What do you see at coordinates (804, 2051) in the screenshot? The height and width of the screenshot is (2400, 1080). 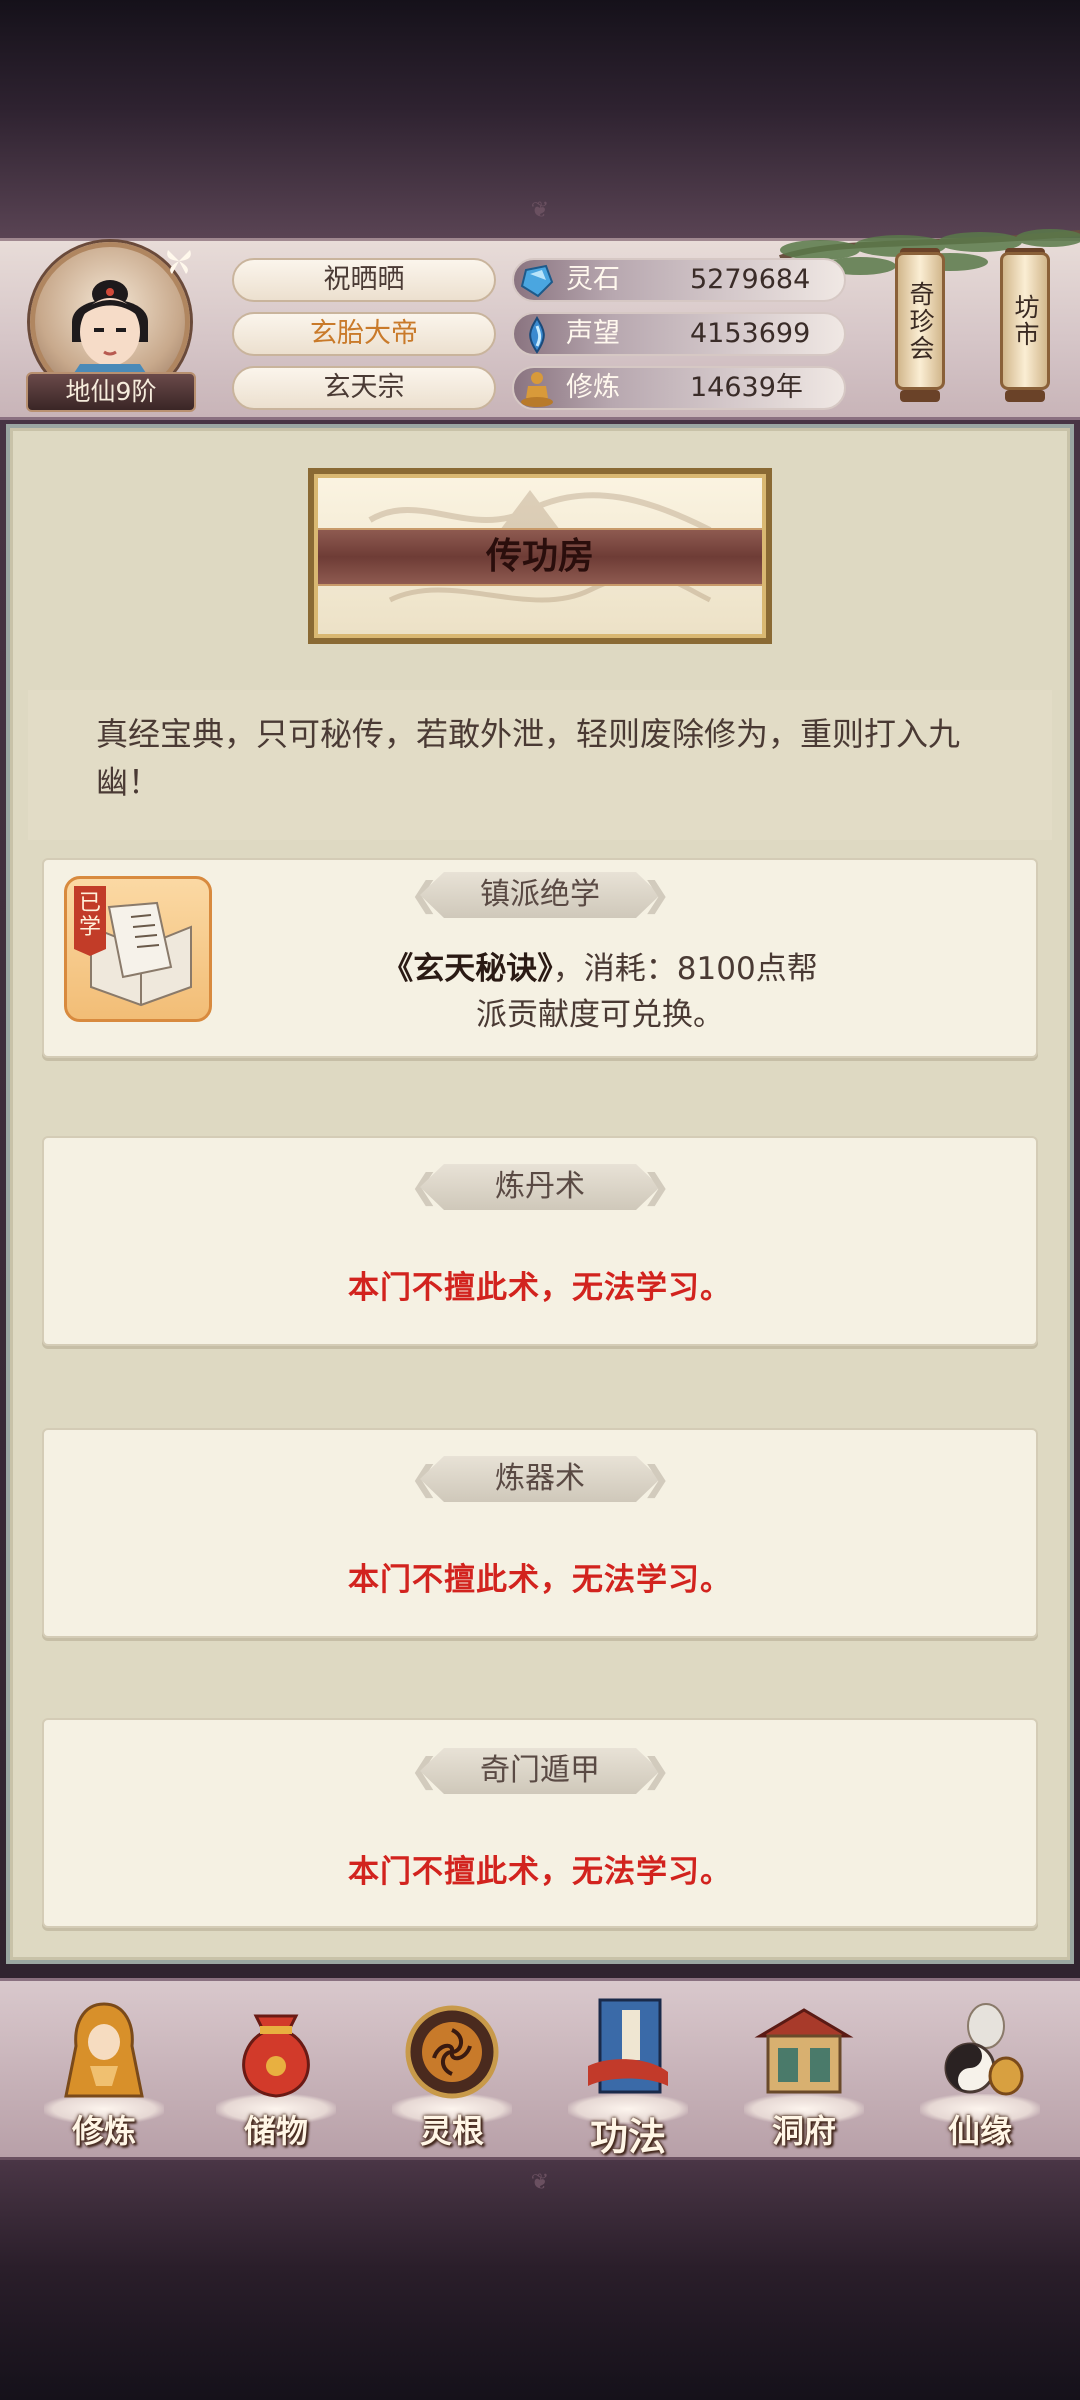 I see `cave-dwelling-icon` at bounding box center [804, 2051].